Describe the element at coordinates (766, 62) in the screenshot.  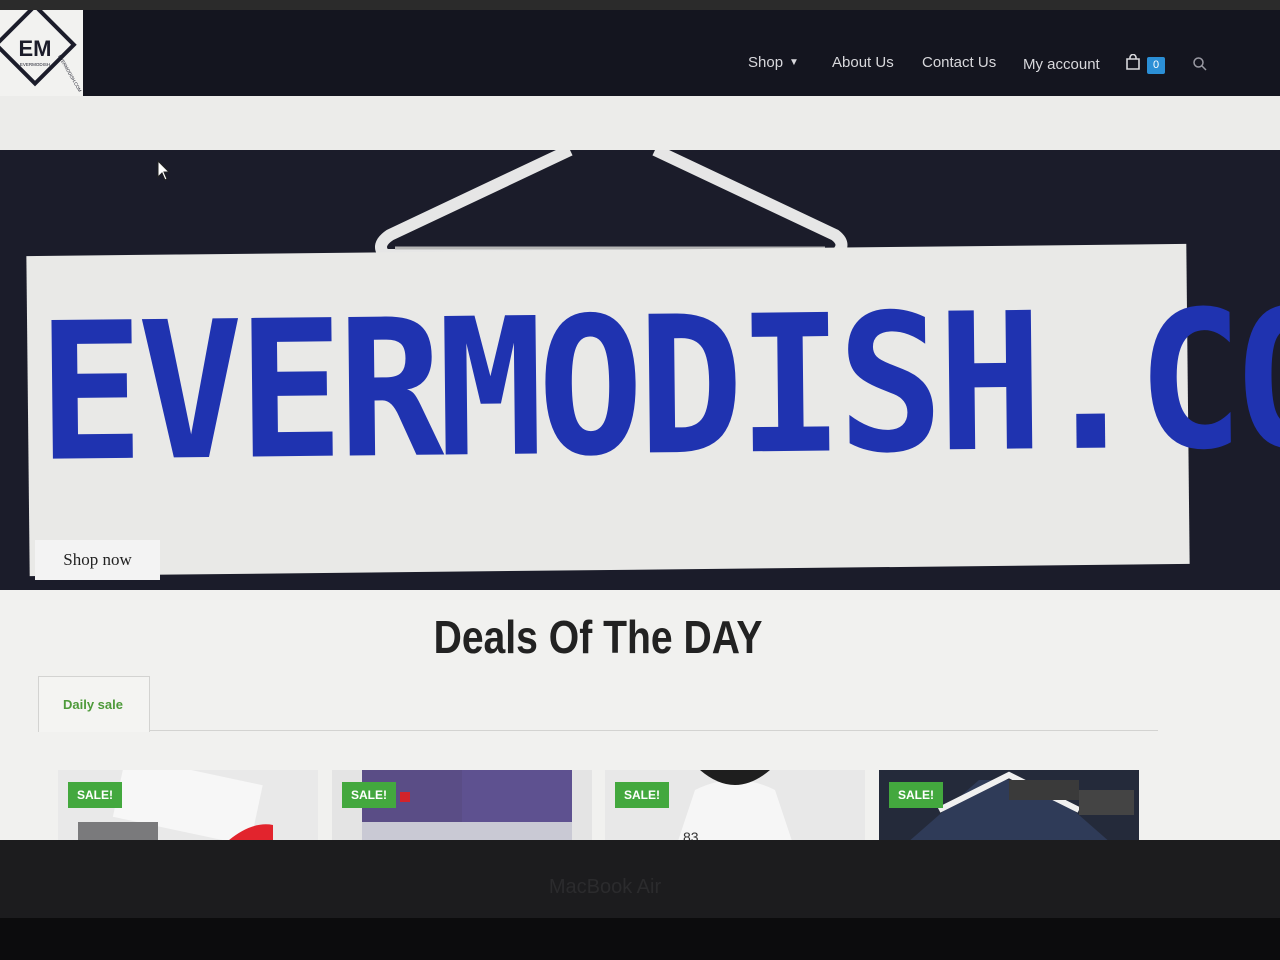
I see `nav-shop-label: Shop` at that location.